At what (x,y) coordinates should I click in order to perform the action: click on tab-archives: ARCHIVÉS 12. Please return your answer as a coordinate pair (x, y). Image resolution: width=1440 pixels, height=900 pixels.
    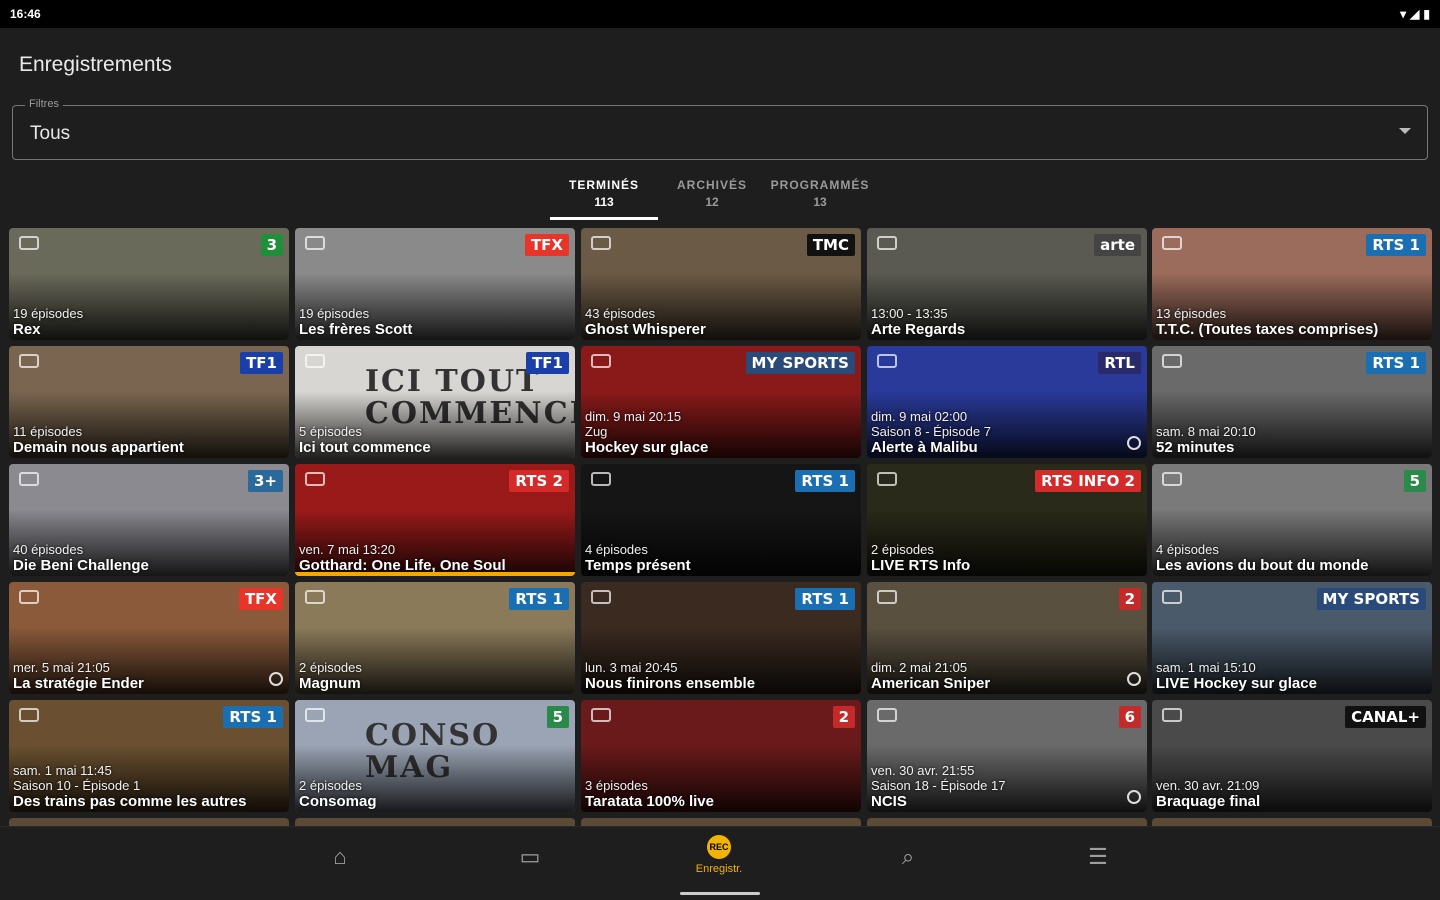
    Looking at the image, I should click on (712, 196).